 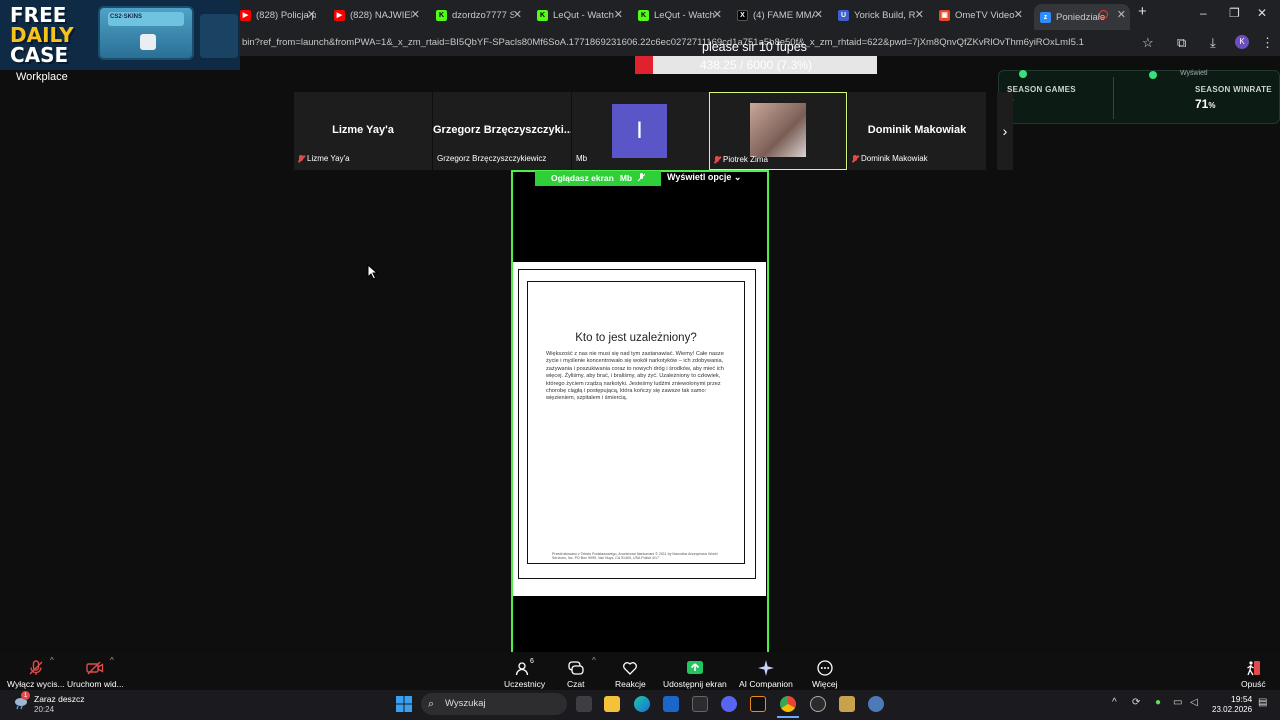 What do you see at coordinates (1233, 89) in the screenshot?
I see `season-winrate-label: SEASON WINRATE` at bounding box center [1233, 89].